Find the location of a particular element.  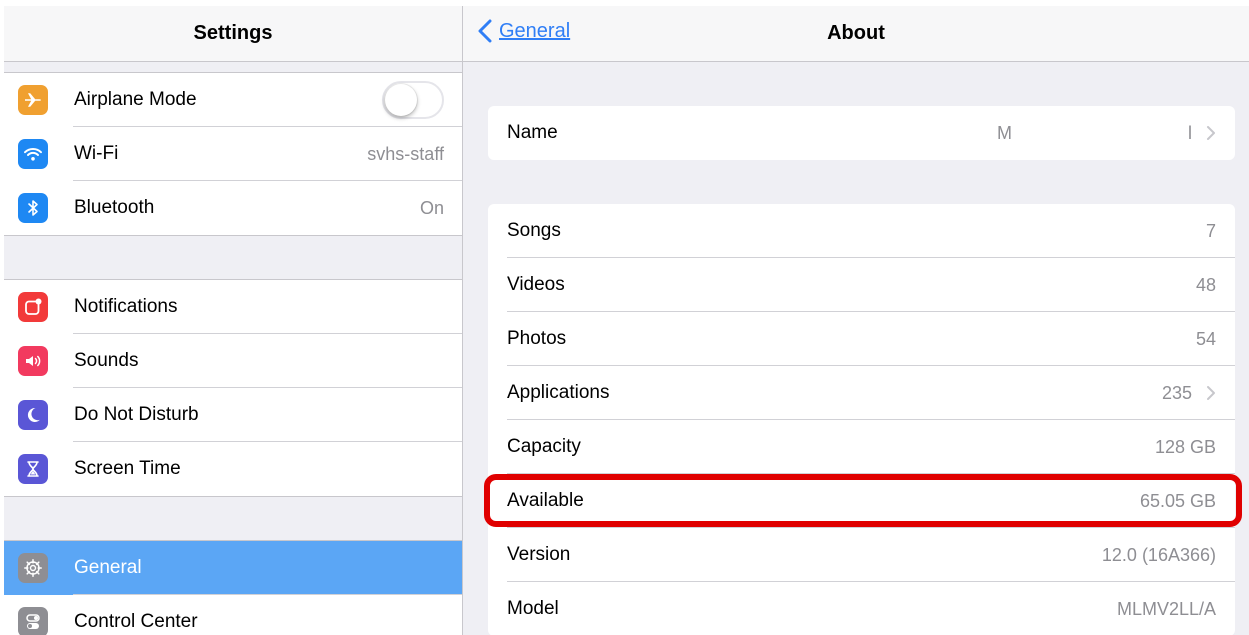

airplane-icon is located at coordinates (33, 100).